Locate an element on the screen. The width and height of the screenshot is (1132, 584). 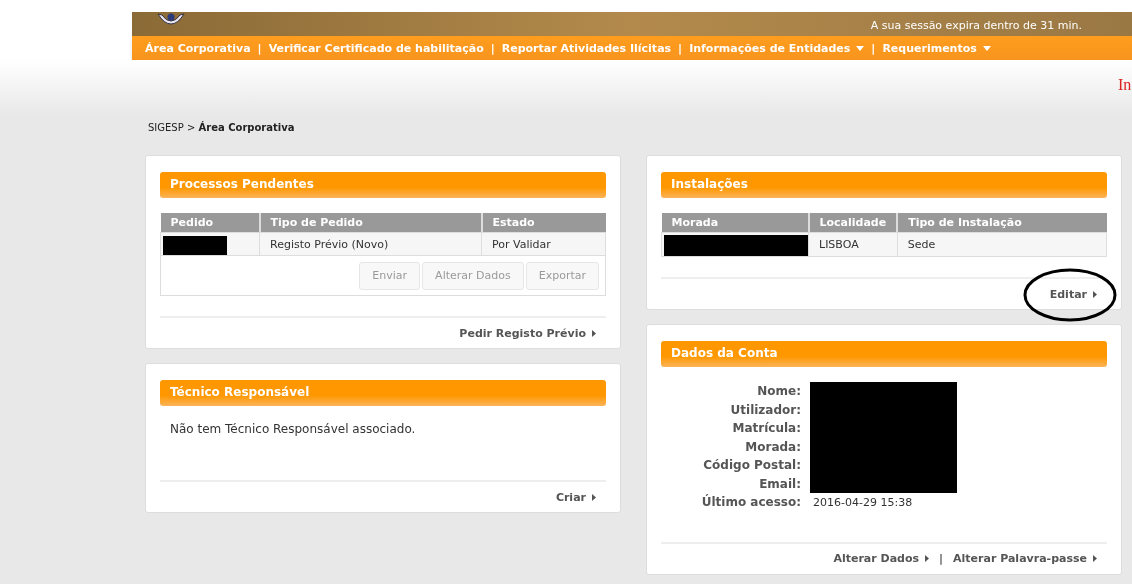
footer-link: Alterar Palavra-passe is located at coordinates (1025, 558).